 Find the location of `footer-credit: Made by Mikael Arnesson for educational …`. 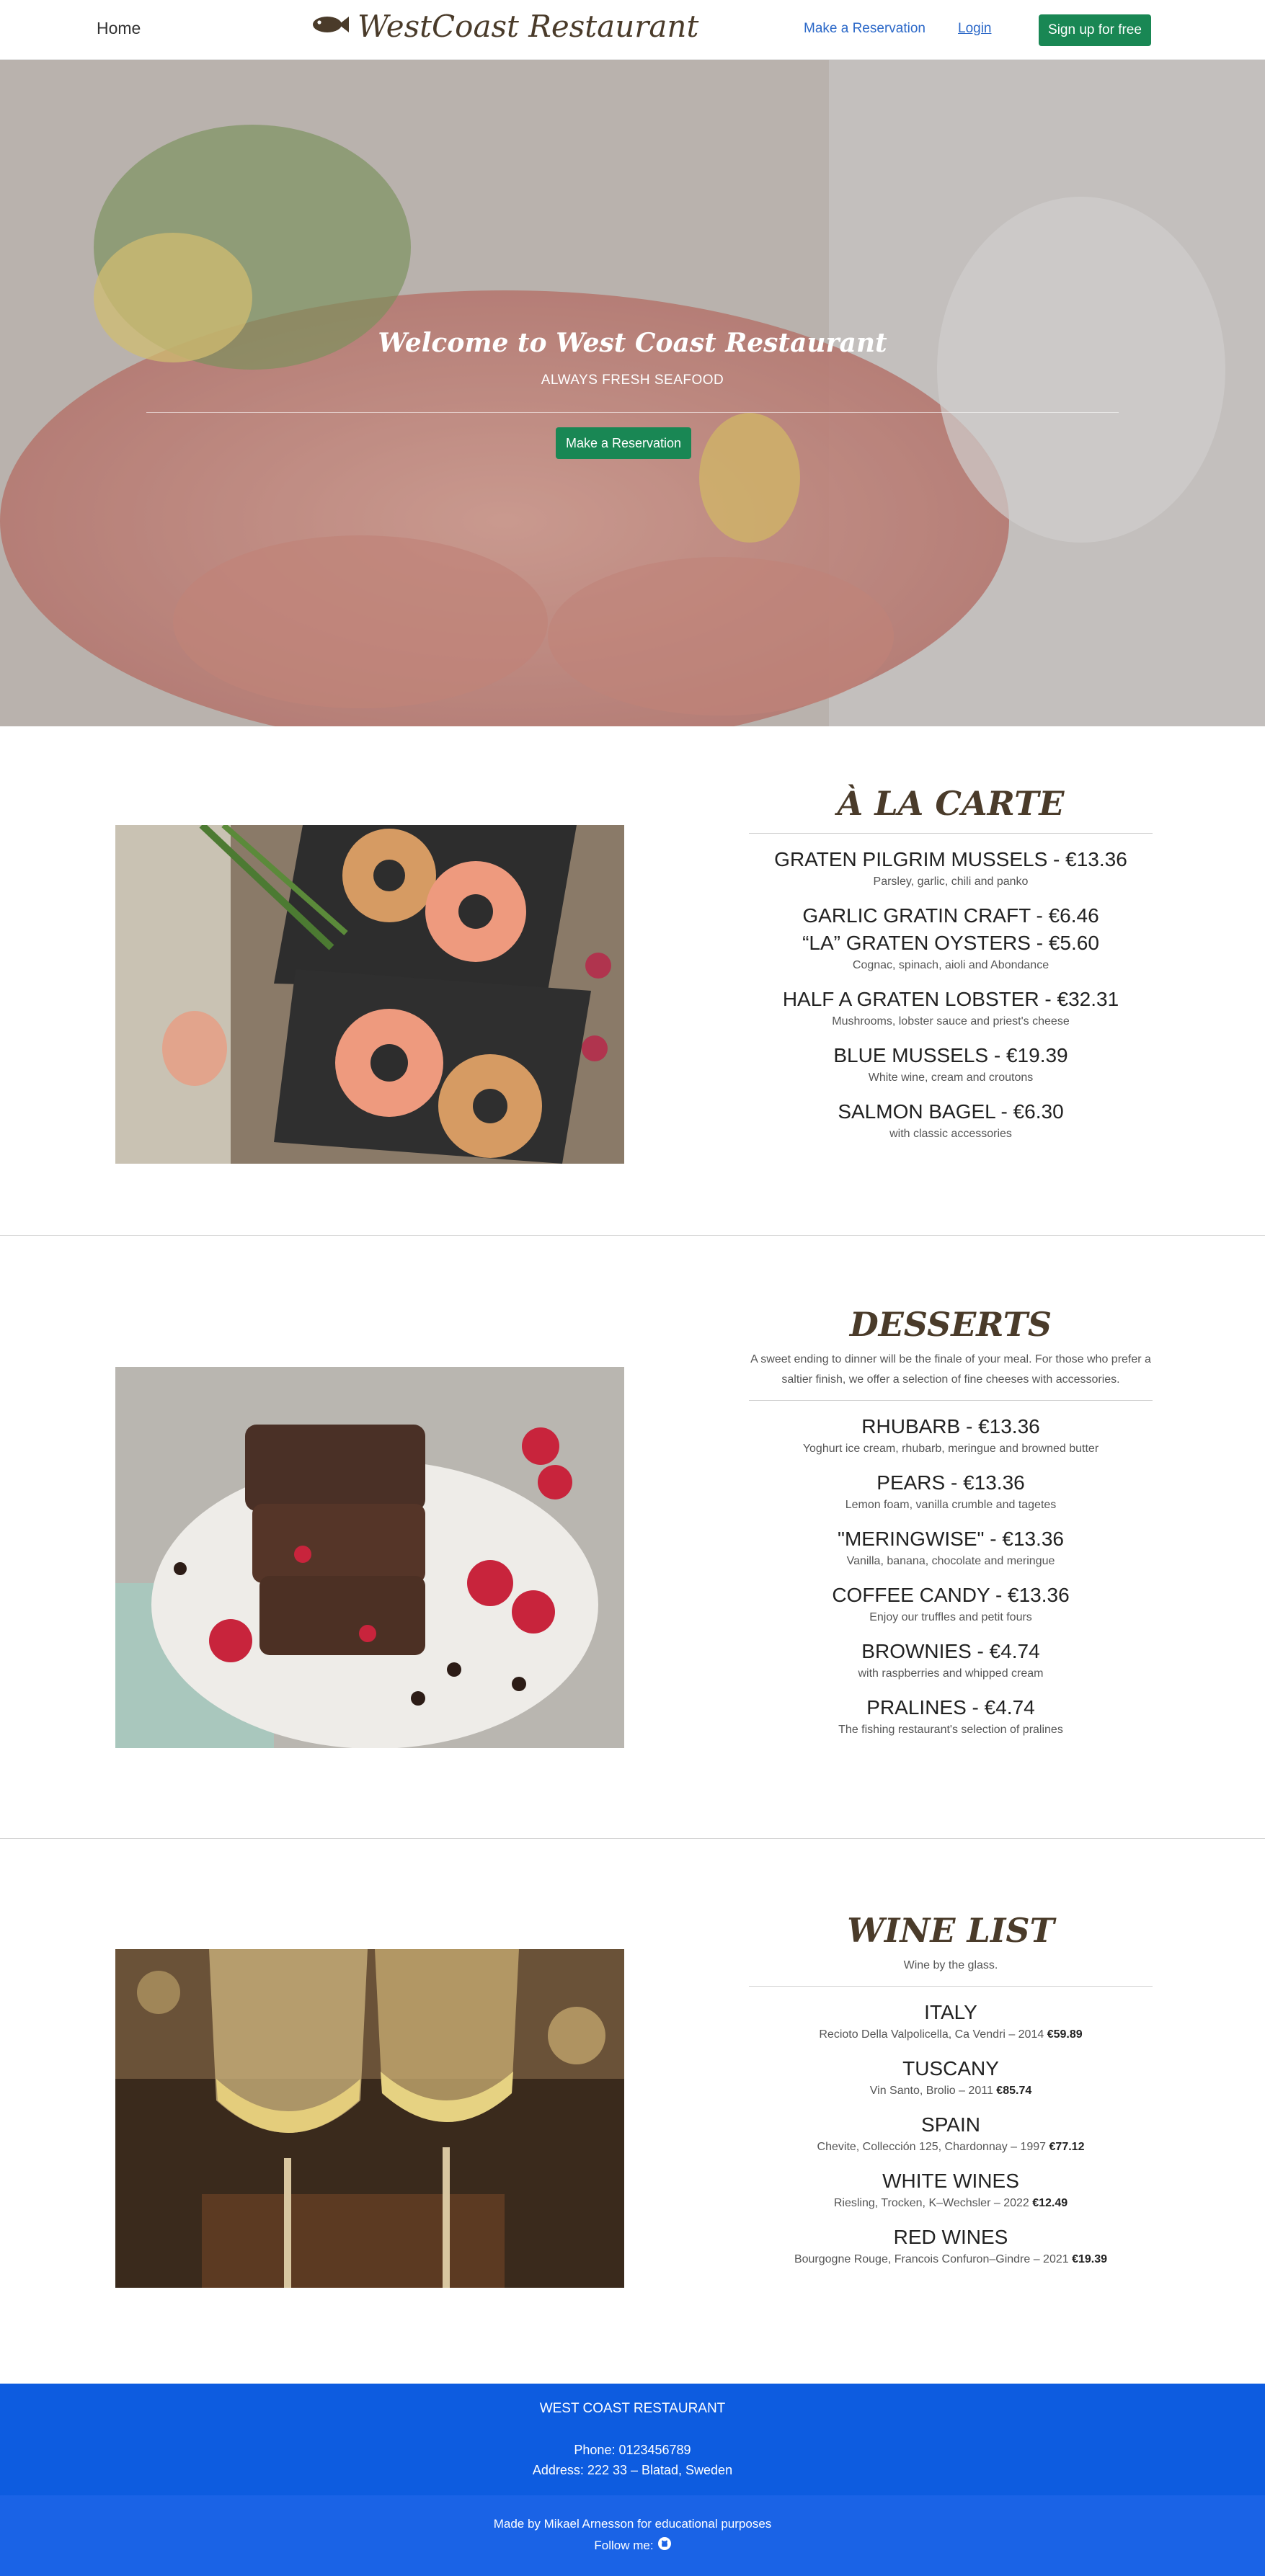

footer-credit: Made by Mikael Arnesson for educational … is located at coordinates (632, 2524).